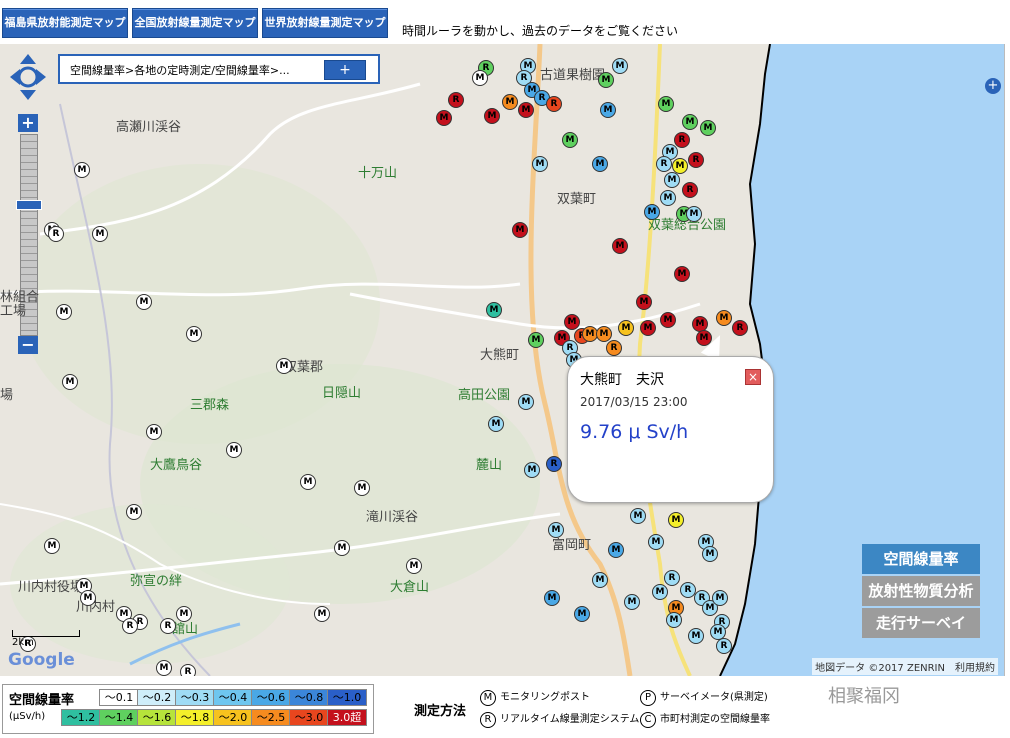 The height and width of the screenshot is (738, 1010). Describe the element at coordinates (921, 559) in the screenshot. I see `dose-rate-button: 空間線量率` at that location.